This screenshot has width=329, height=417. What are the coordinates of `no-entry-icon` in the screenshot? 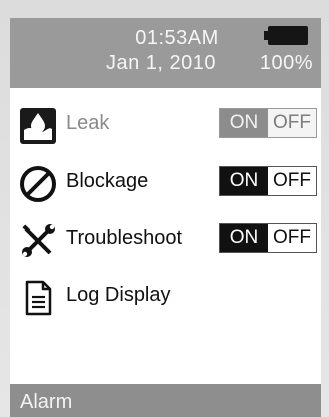 It's located at (38, 184).